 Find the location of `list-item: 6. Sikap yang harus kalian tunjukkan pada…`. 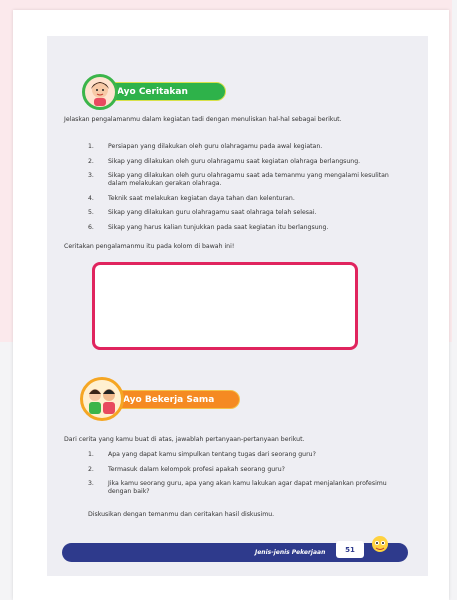

list-item: 6. Sikap yang harus kalian tunjukkan pada… is located at coordinates (208, 227).